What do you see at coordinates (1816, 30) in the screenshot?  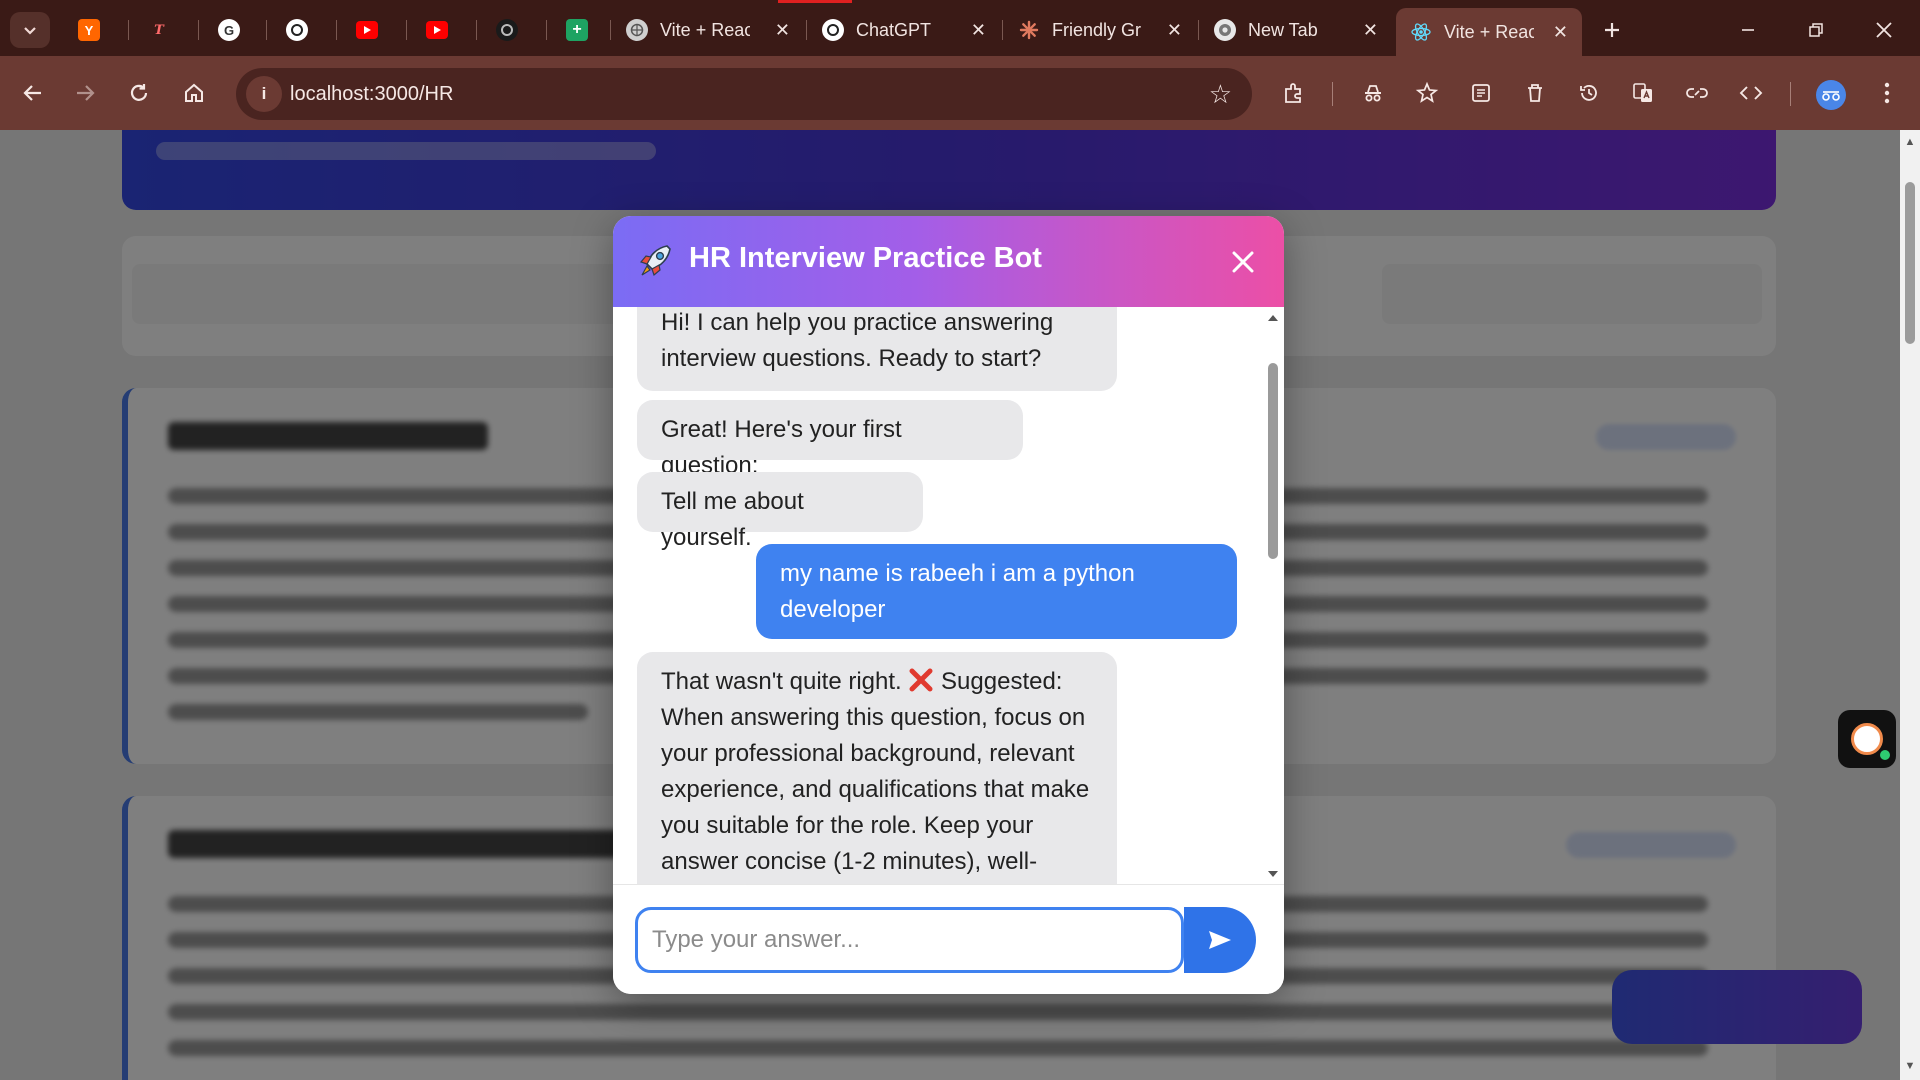 I see `restore-button` at bounding box center [1816, 30].